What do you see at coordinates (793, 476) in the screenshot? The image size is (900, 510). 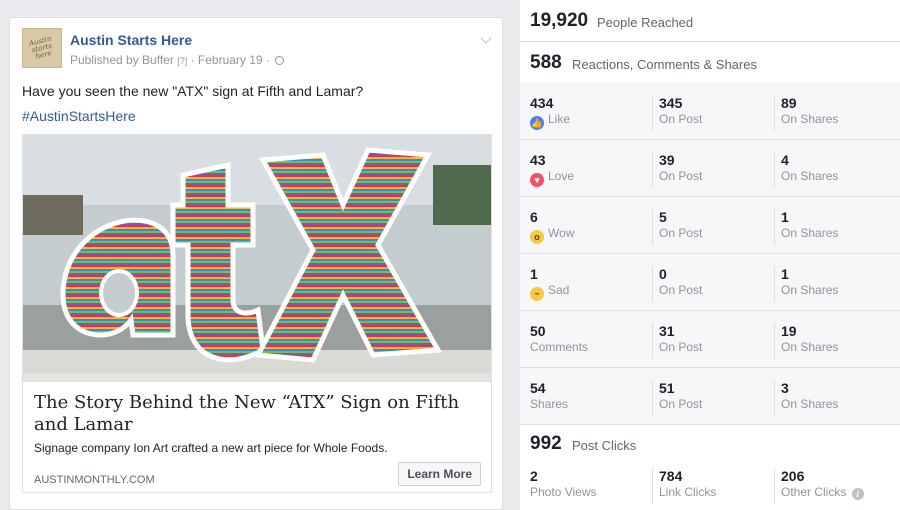 I see `other-clicks-value: 206` at bounding box center [793, 476].